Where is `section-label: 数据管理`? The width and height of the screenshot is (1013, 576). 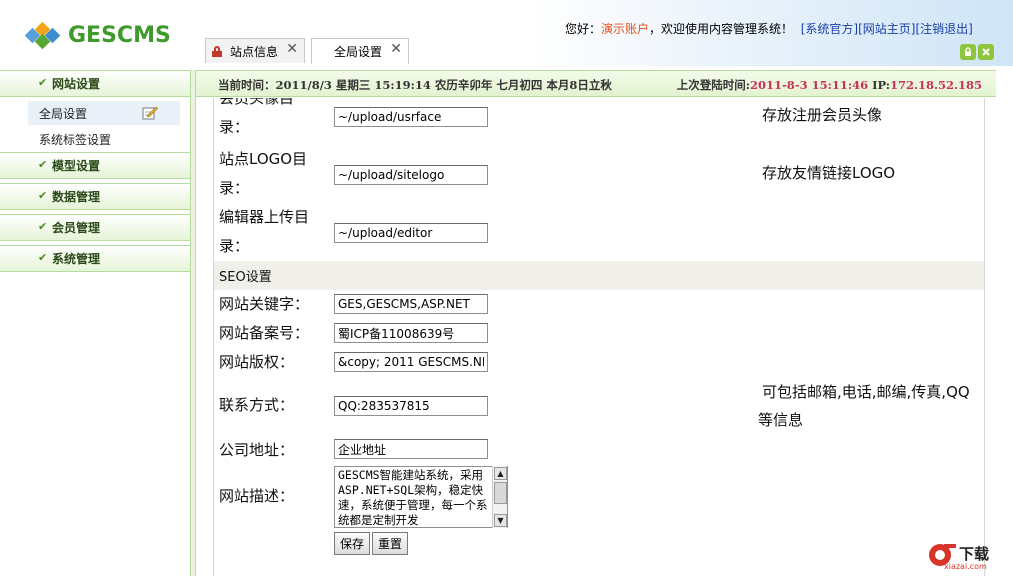
section-label: 数据管理 is located at coordinates (76, 197).